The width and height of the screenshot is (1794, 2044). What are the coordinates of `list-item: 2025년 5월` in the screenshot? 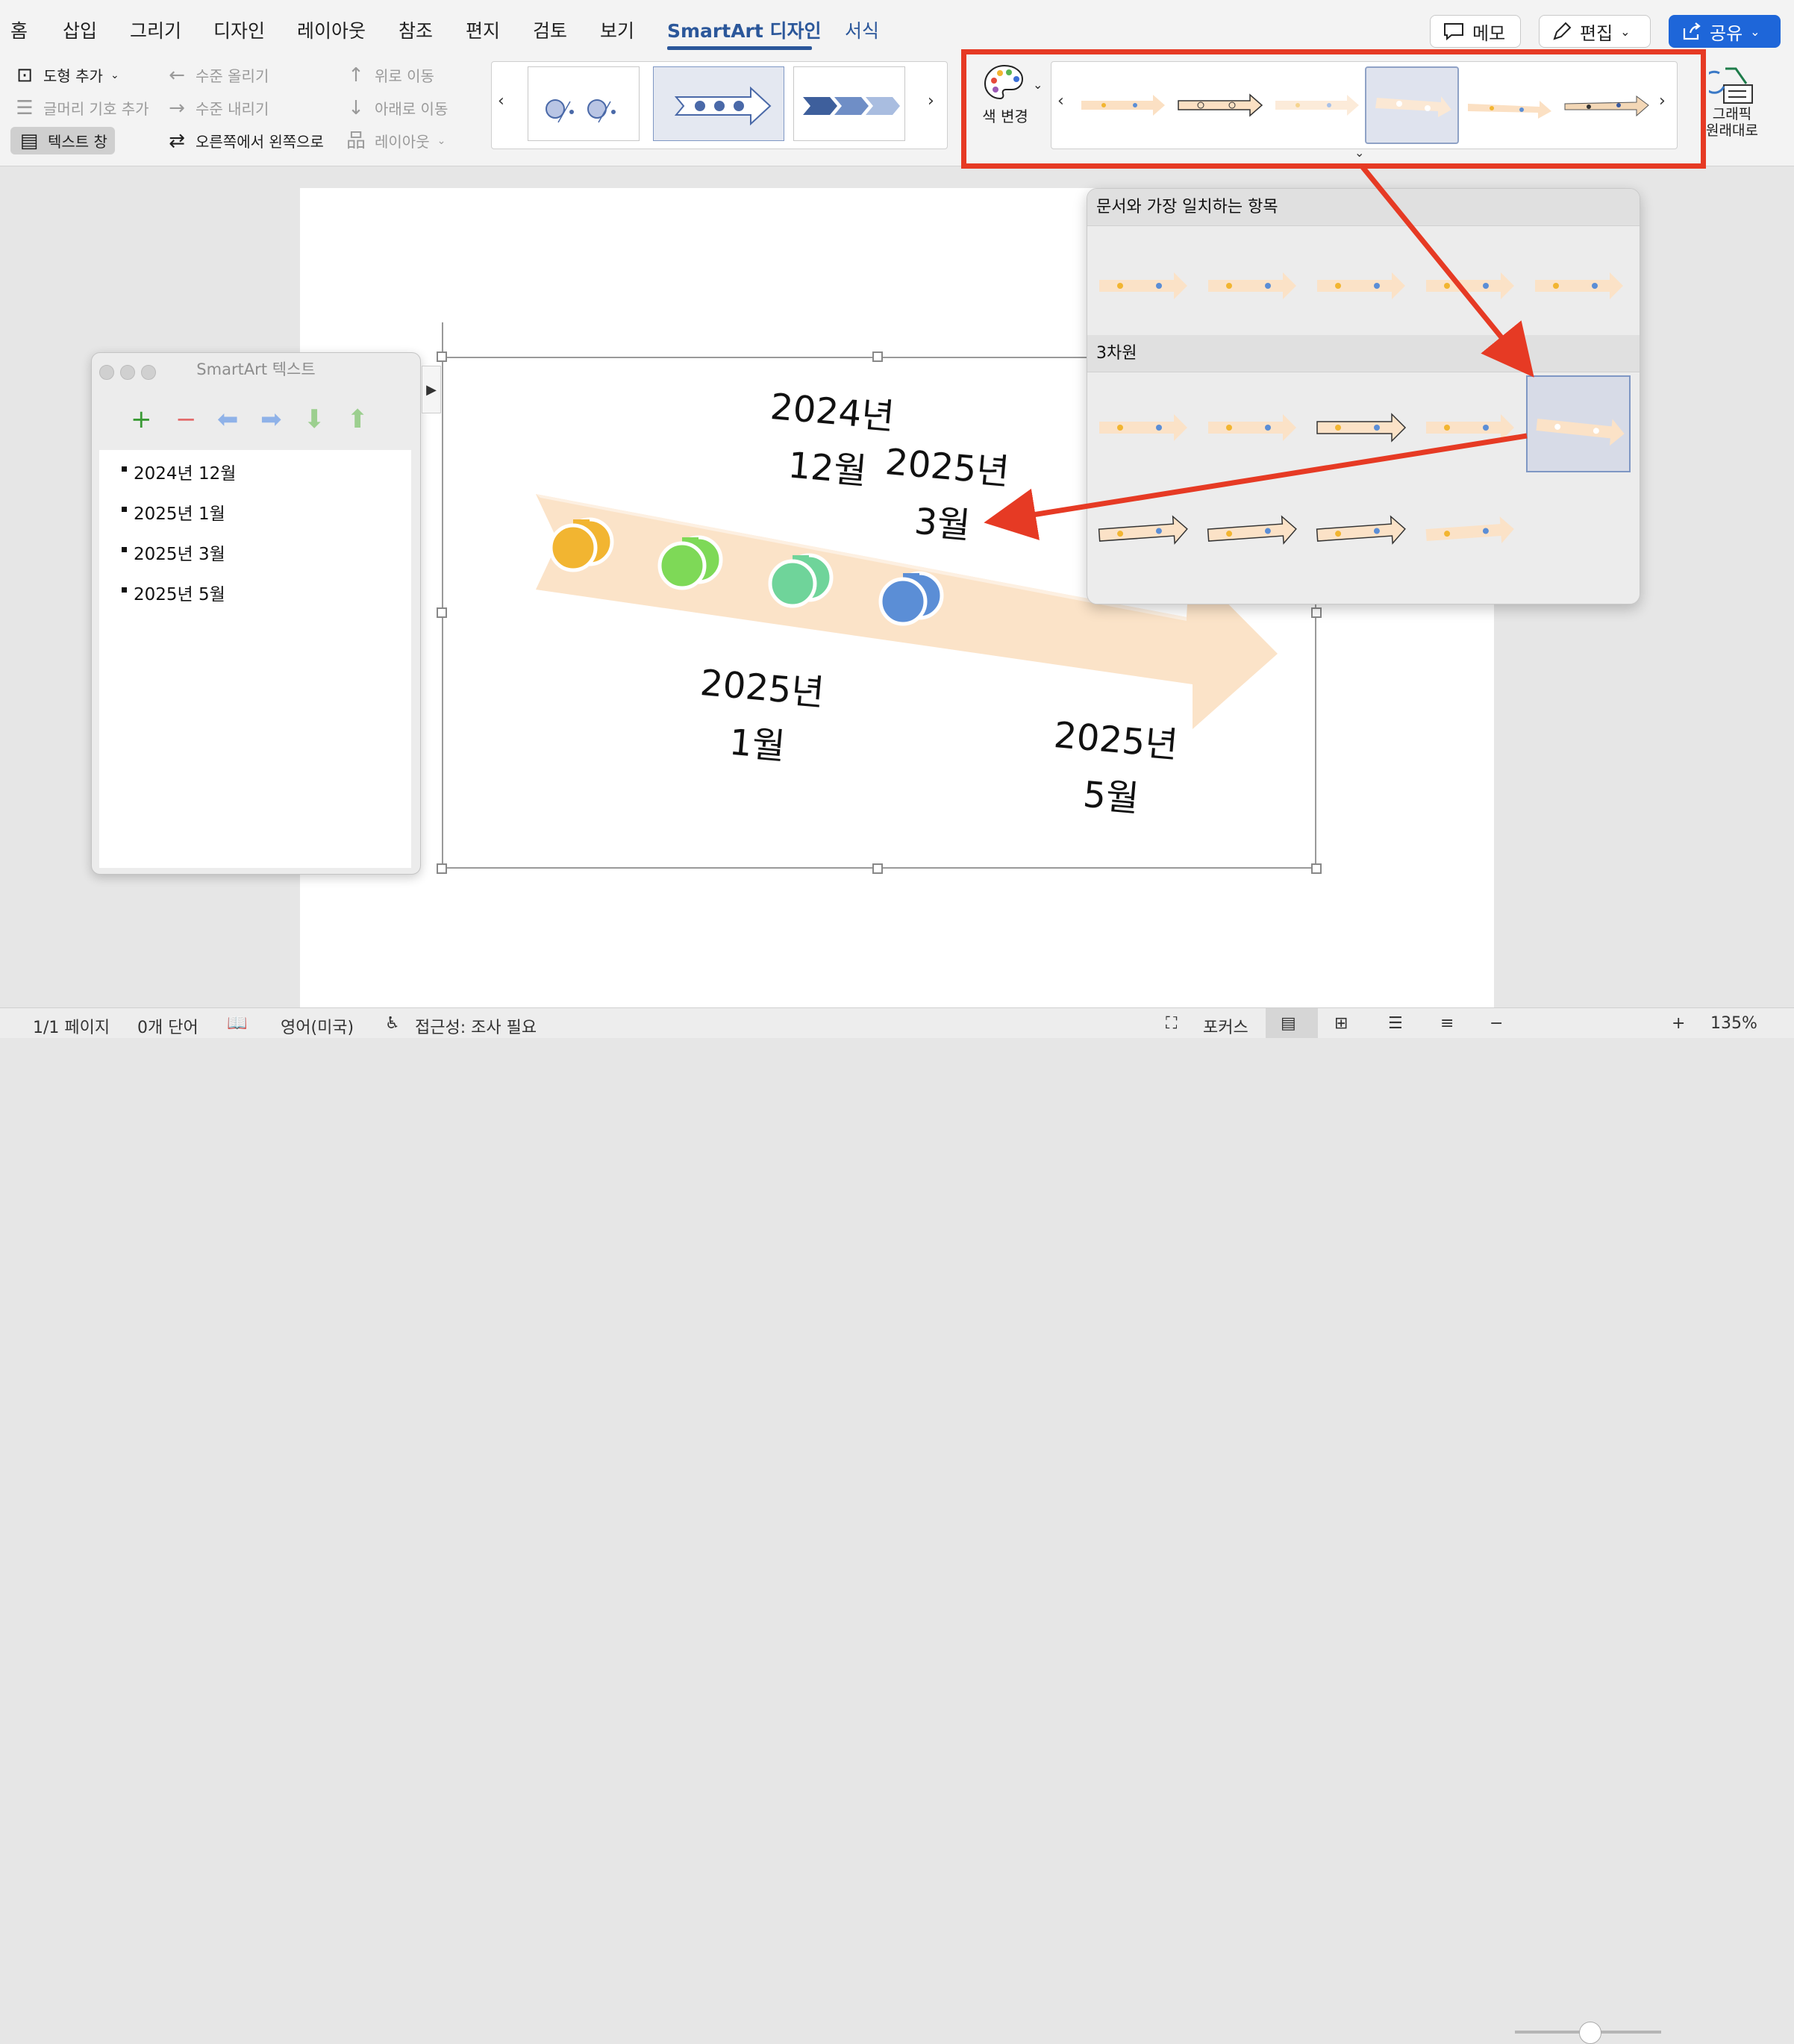 It's located at (173, 593).